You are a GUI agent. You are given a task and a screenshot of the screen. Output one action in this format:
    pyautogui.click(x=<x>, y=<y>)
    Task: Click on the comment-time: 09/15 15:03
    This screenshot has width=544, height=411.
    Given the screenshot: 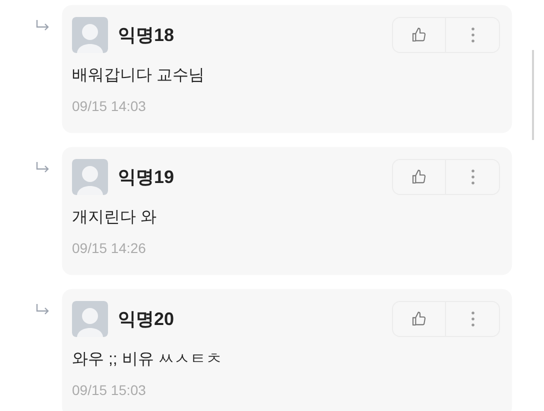 What is the action you would take?
    pyautogui.click(x=109, y=390)
    